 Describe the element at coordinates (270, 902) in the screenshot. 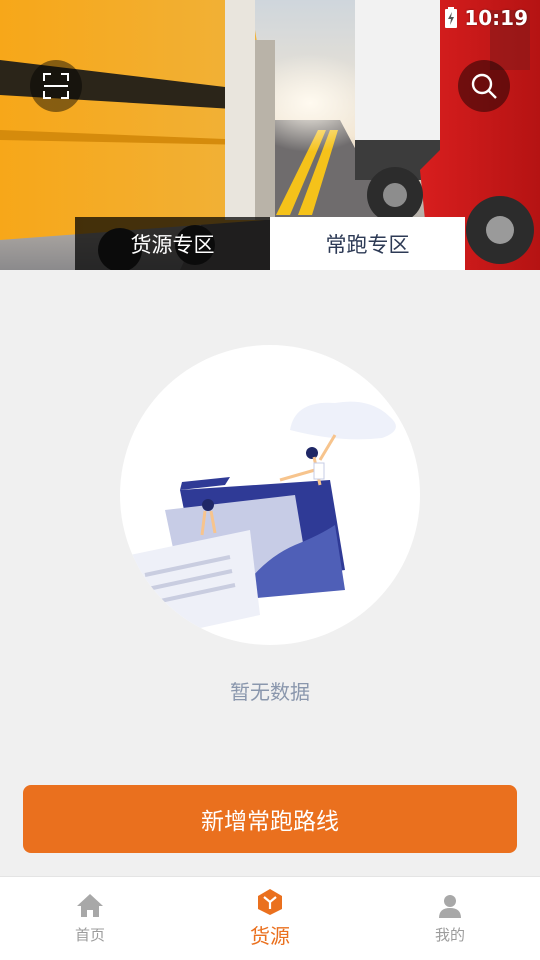

I see `cube-icon` at that location.